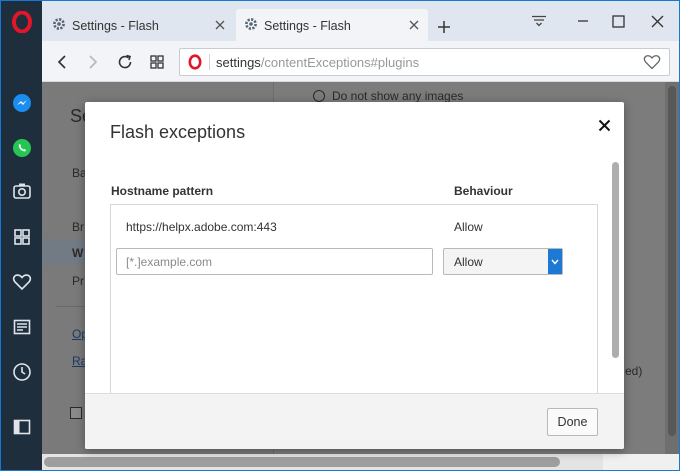 This screenshot has width=680, height=471. I want to click on history-clock-icon, so click(21, 372).